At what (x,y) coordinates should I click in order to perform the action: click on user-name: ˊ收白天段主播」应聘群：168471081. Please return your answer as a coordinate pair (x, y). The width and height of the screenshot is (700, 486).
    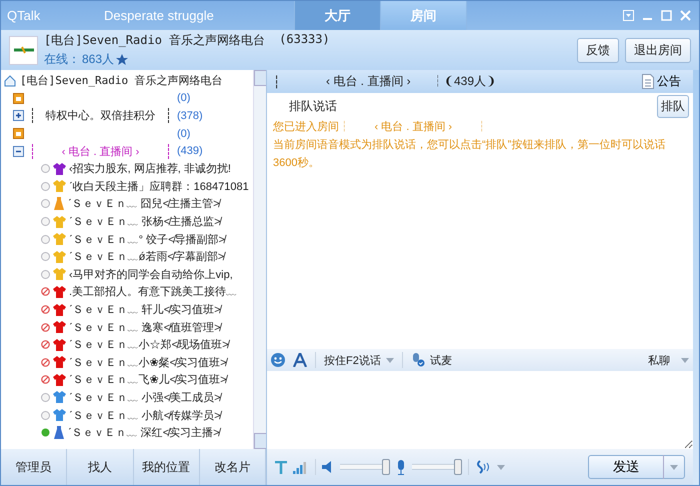
    Looking at the image, I should click on (159, 186).